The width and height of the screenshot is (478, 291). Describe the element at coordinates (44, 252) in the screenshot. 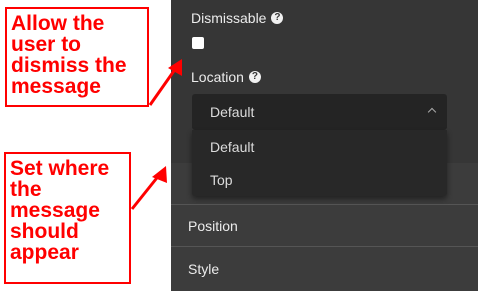

I see `callout-line: appear` at that location.